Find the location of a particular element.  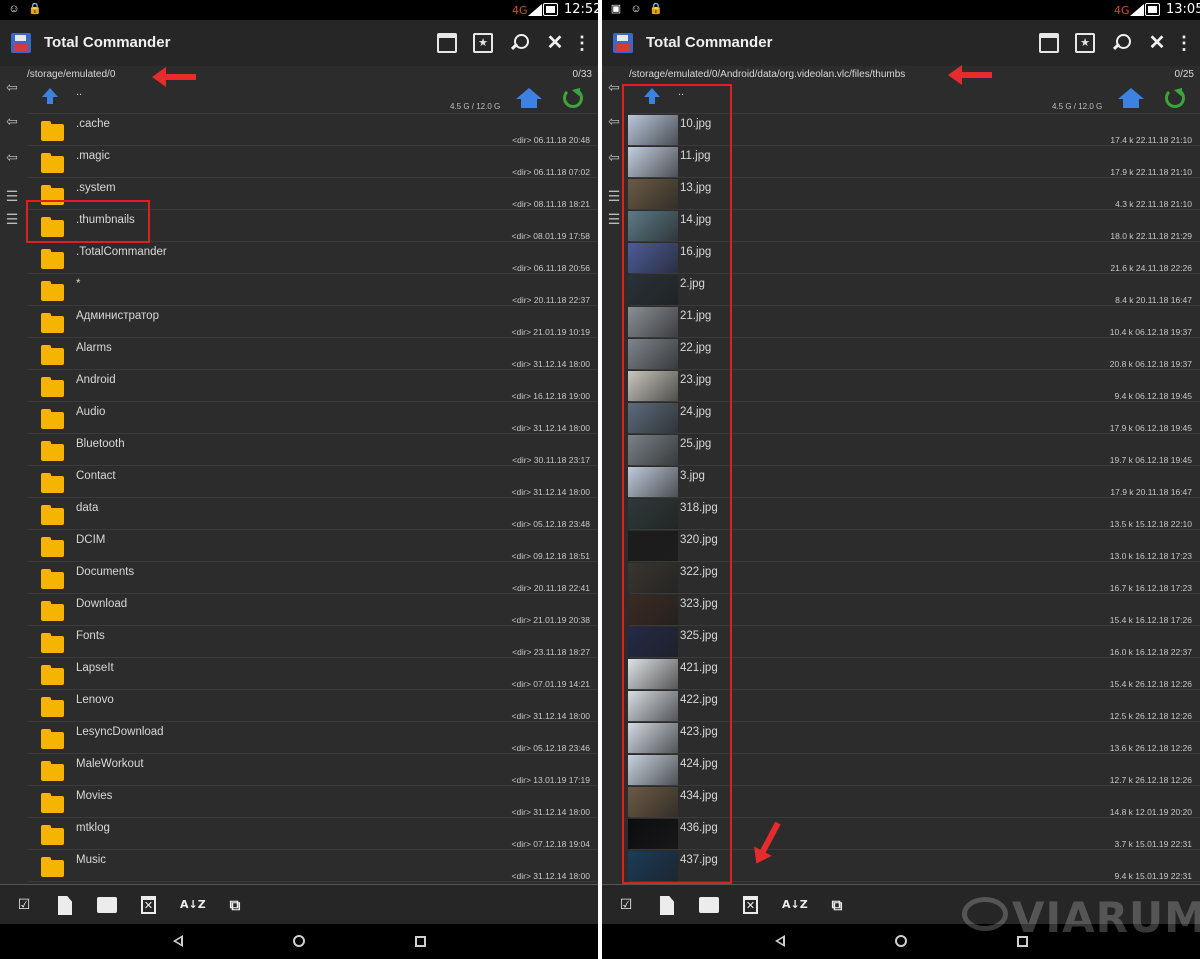

file-name: LesyncDownload is located at coordinates (120, 732).